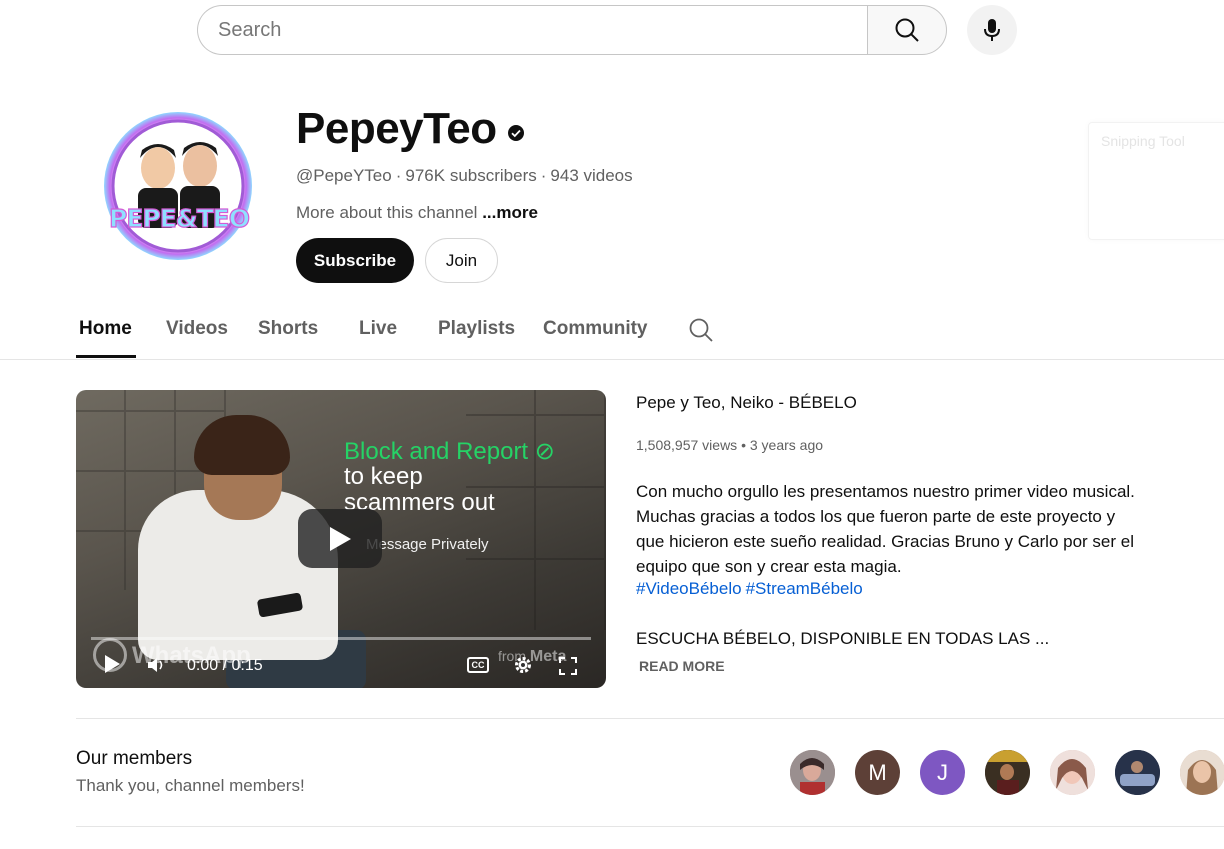  Describe the element at coordinates (449, 451) in the screenshot. I see `ad-headline: Block and Report ⊘` at that location.